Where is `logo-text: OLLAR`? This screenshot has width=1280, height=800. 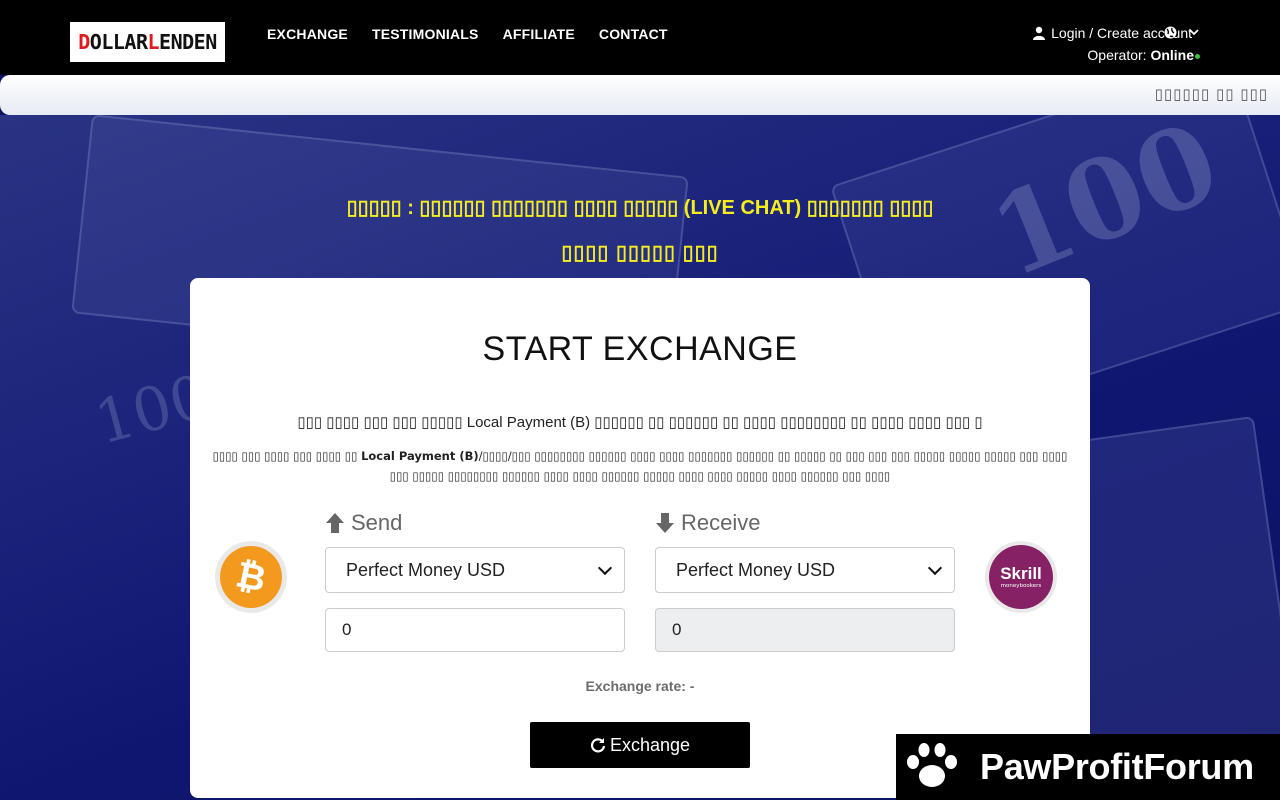 logo-text: OLLAR is located at coordinates (118, 42).